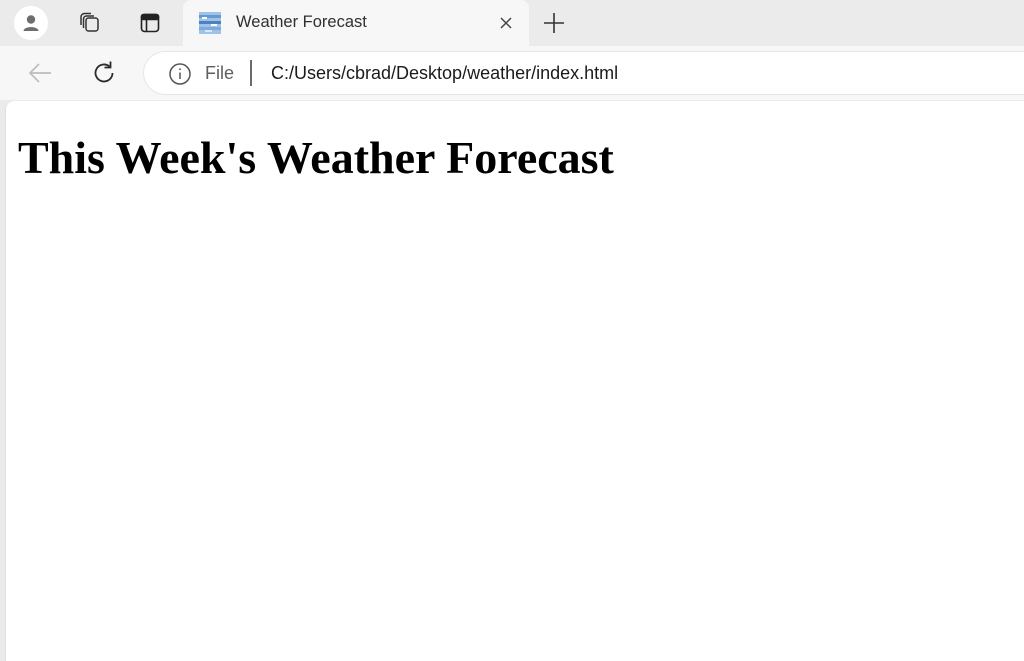  What do you see at coordinates (220, 73) in the screenshot?
I see `scheme-label: File` at bounding box center [220, 73].